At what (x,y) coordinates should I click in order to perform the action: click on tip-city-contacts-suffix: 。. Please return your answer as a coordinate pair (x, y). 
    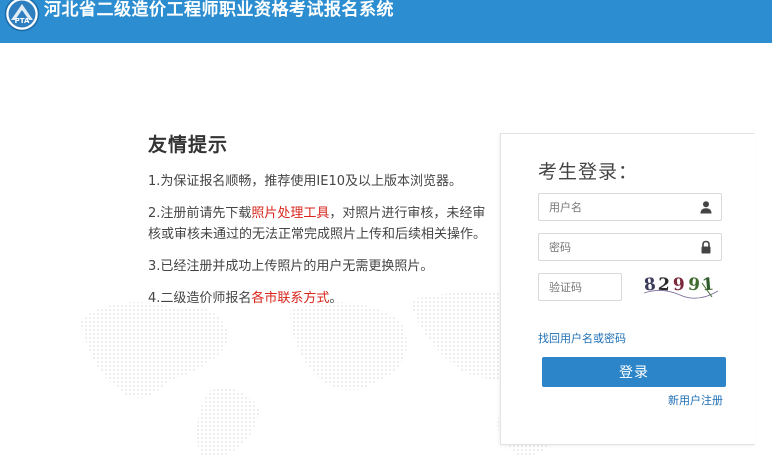
    Looking at the image, I should click on (336, 298).